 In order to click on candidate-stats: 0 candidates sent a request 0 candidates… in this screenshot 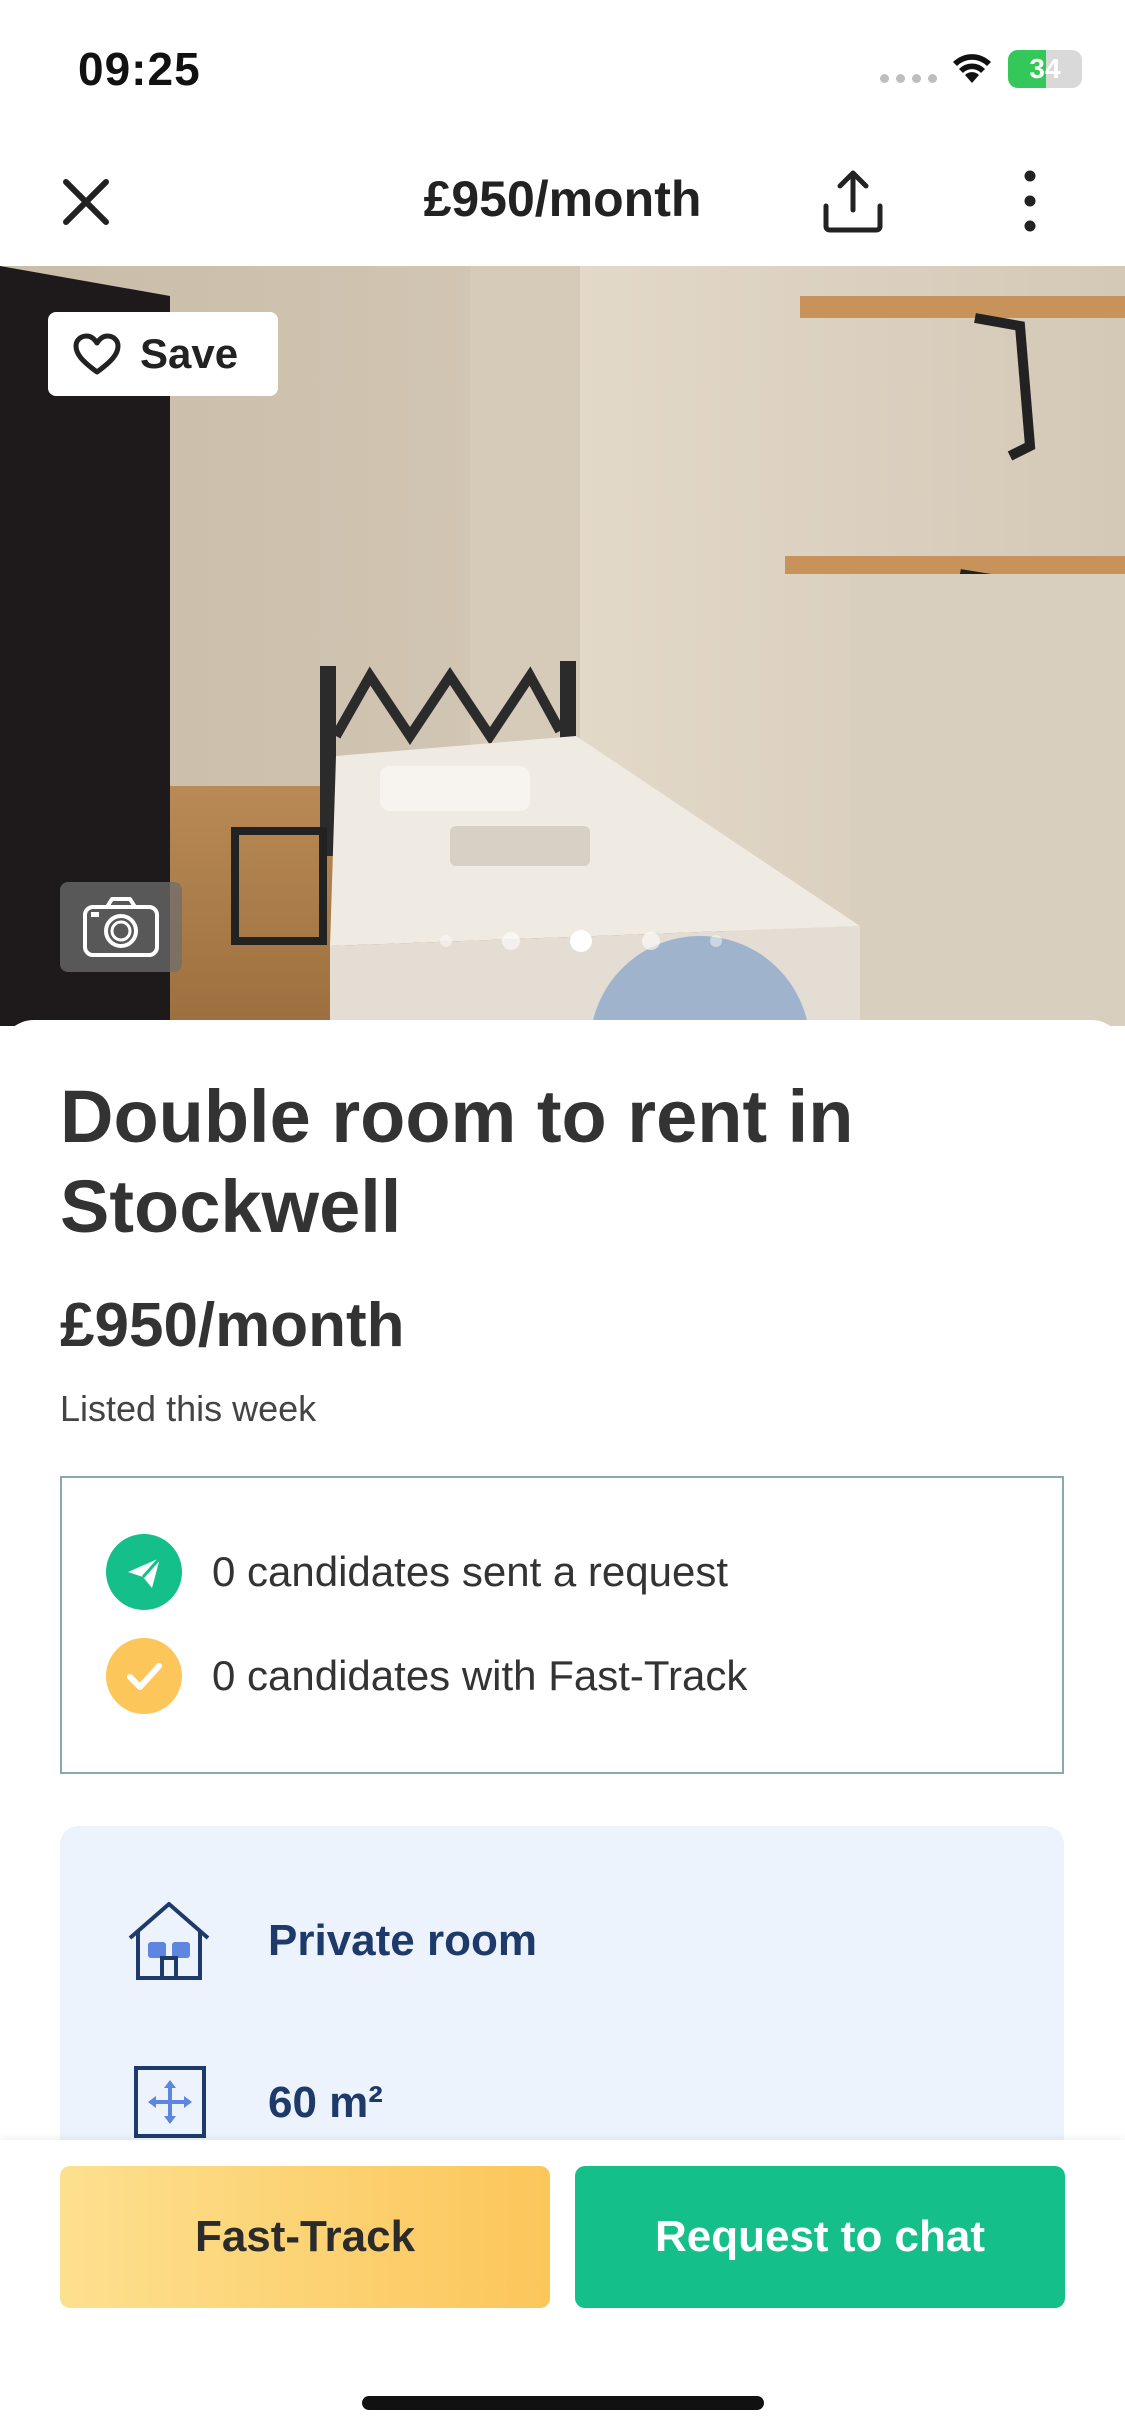, I will do `click(562, 1625)`.